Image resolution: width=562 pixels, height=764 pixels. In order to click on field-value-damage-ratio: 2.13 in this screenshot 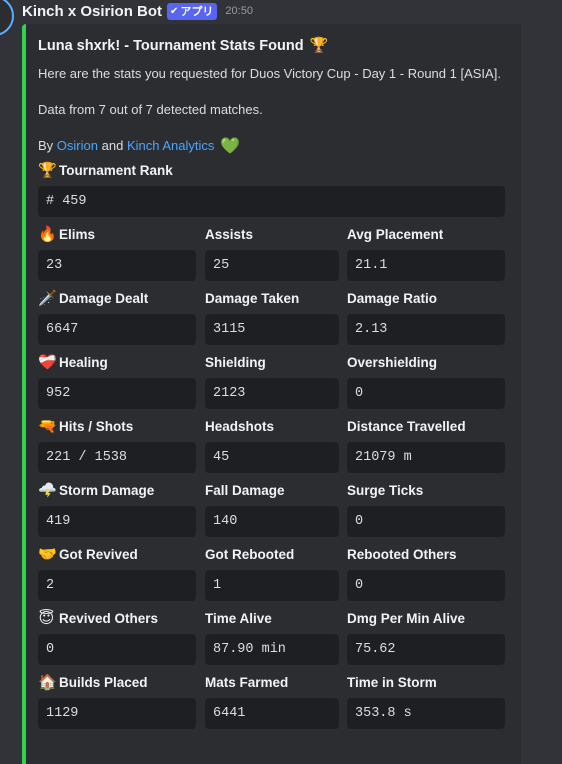, I will do `click(426, 329)`.